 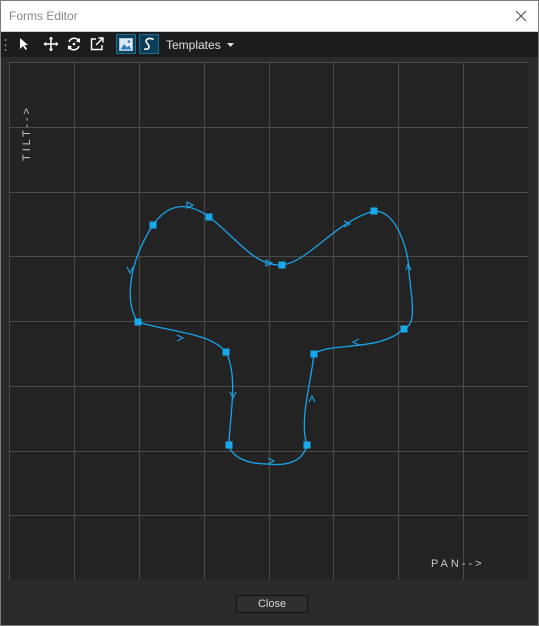 What do you see at coordinates (193, 45) in the screenshot?
I see `templates-label: Templates` at bounding box center [193, 45].